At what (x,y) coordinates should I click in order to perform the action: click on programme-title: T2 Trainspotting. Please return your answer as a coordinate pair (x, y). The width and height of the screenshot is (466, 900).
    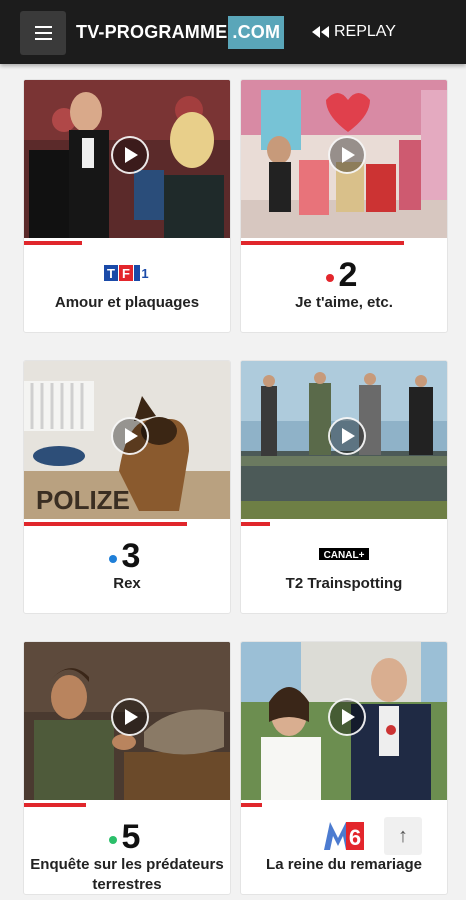
    Looking at the image, I should click on (344, 584).